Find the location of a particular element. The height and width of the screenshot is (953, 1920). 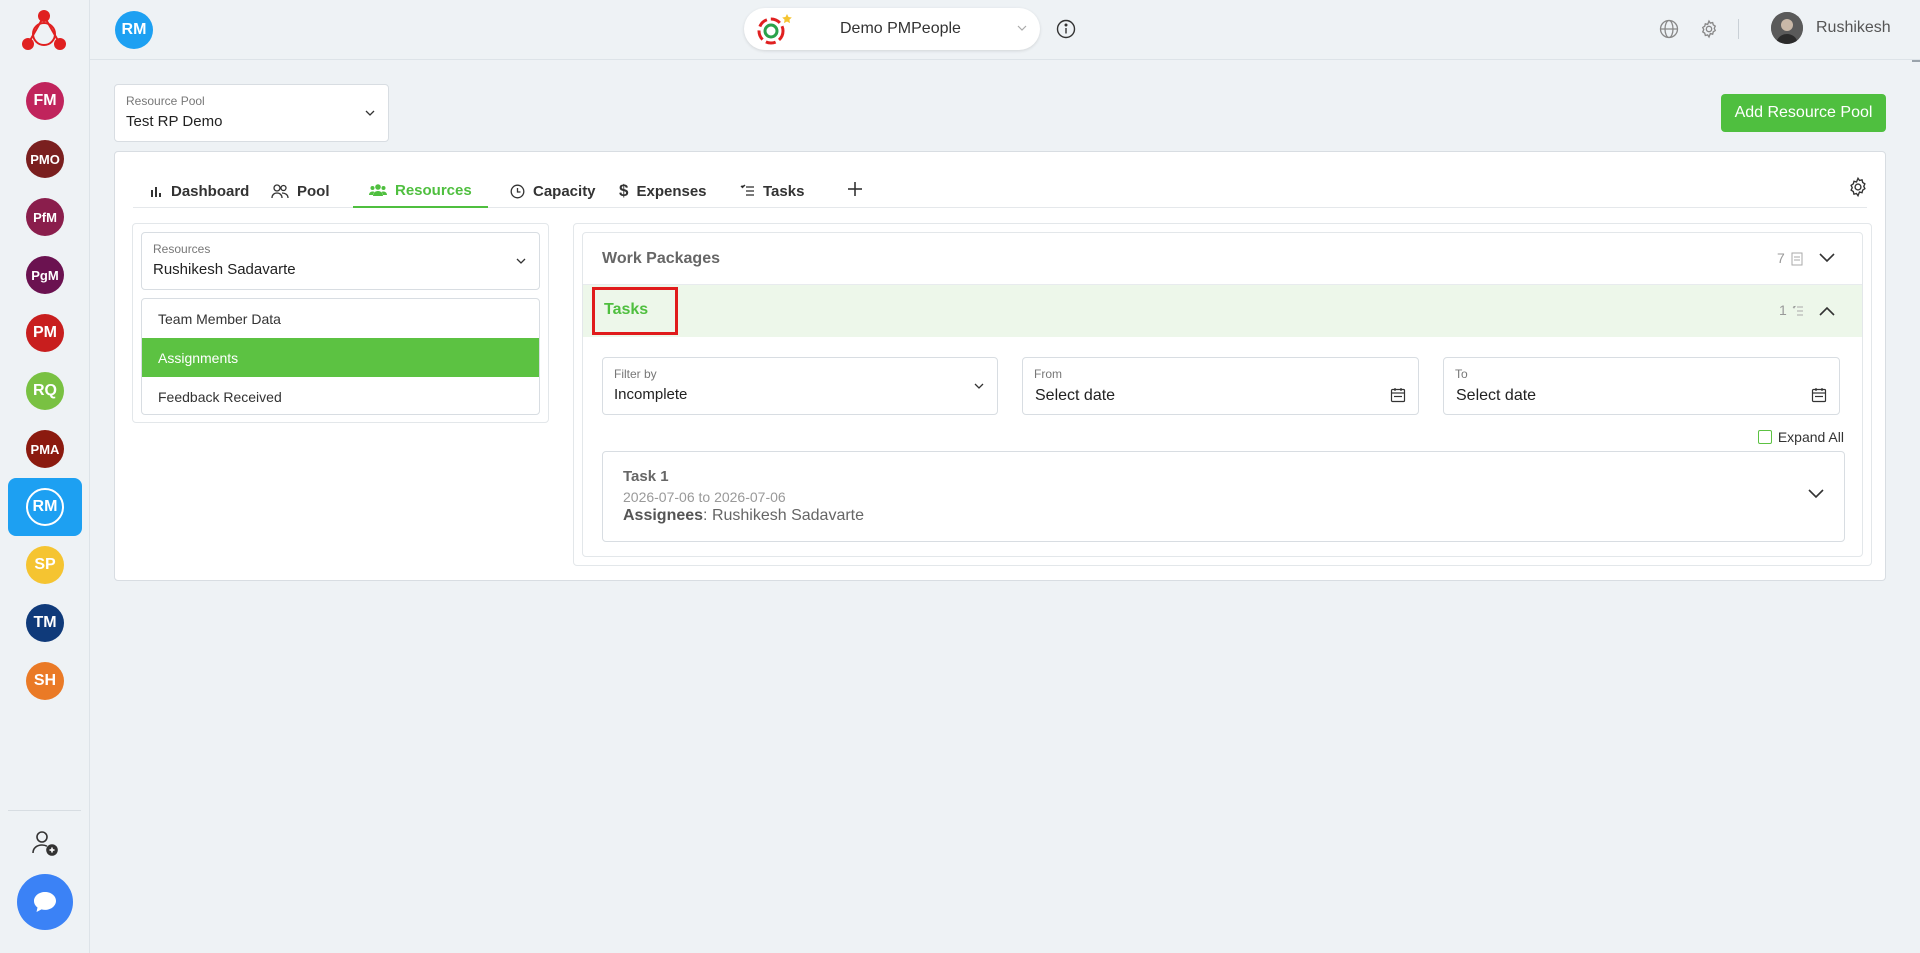

app-badge: SP is located at coordinates (45, 565).